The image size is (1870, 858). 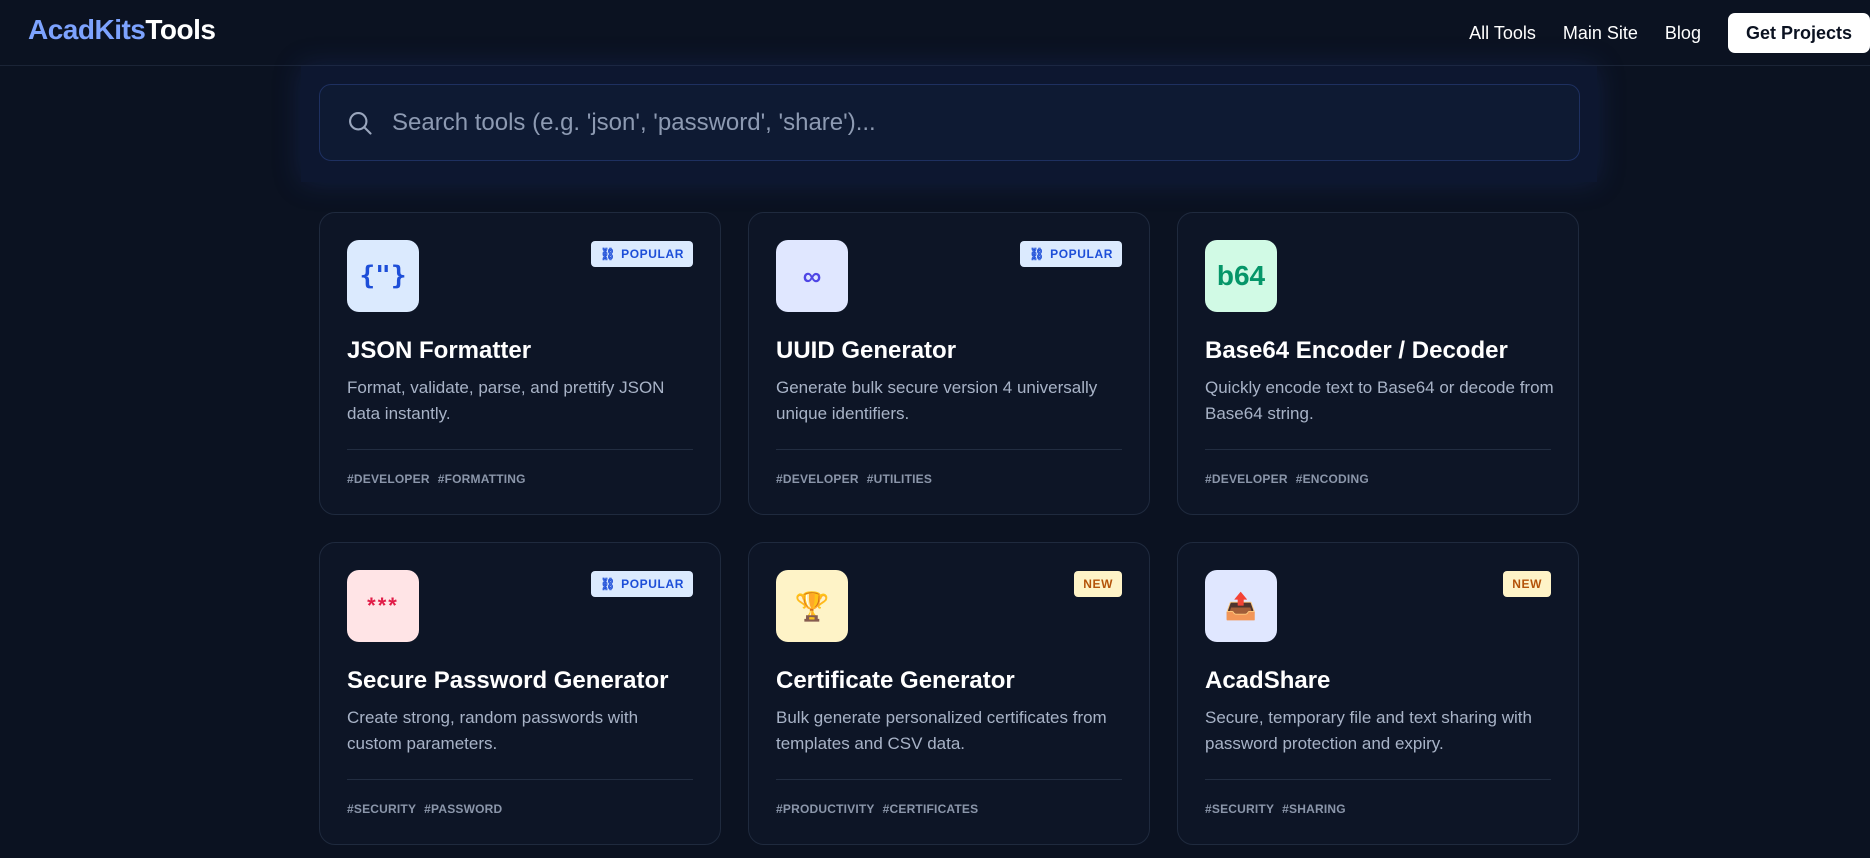 What do you see at coordinates (1798, 33) in the screenshot?
I see `get-projects-button: Get Projects` at bounding box center [1798, 33].